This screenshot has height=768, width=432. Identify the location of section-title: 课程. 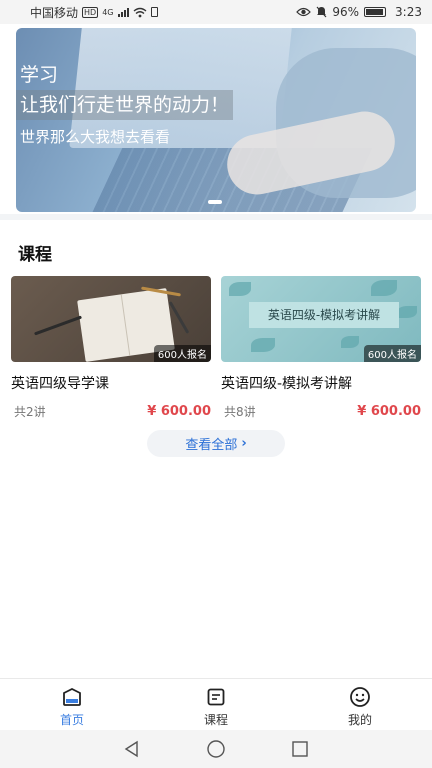
(35, 255).